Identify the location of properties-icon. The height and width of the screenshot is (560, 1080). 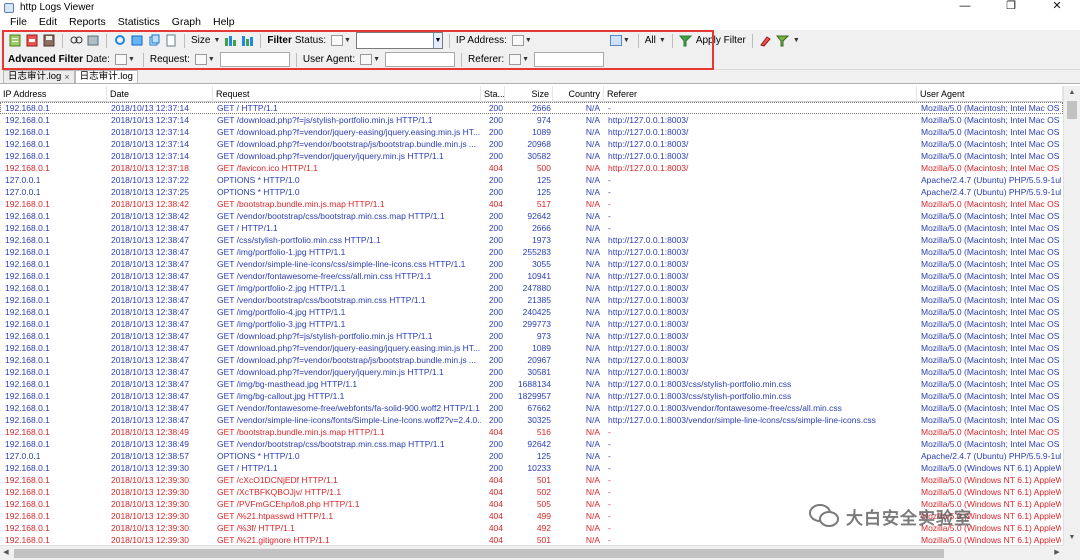
(93, 41).